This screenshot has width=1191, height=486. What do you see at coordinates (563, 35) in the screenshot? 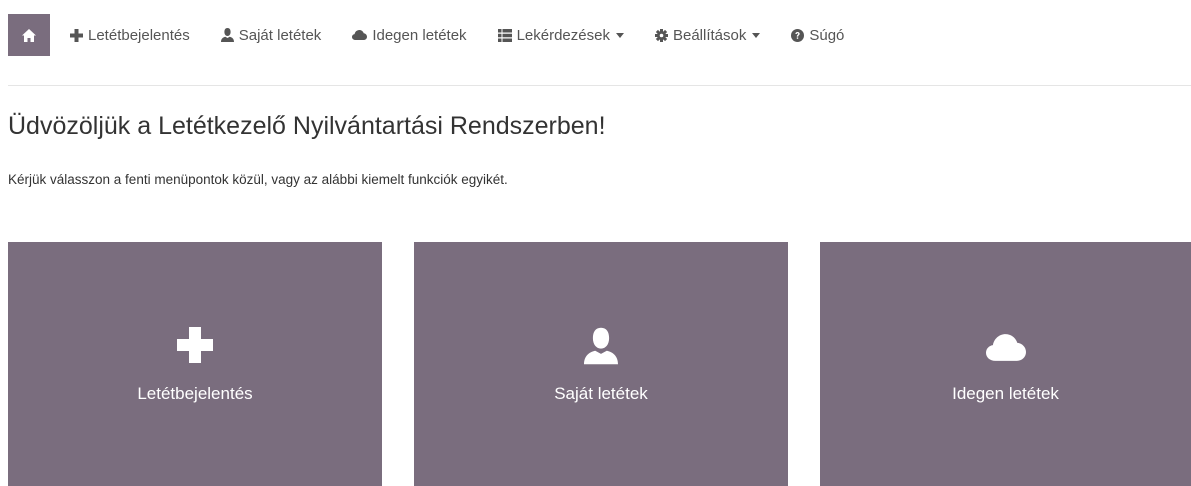
I see `nav-item-label: Lekérdezések` at bounding box center [563, 35].